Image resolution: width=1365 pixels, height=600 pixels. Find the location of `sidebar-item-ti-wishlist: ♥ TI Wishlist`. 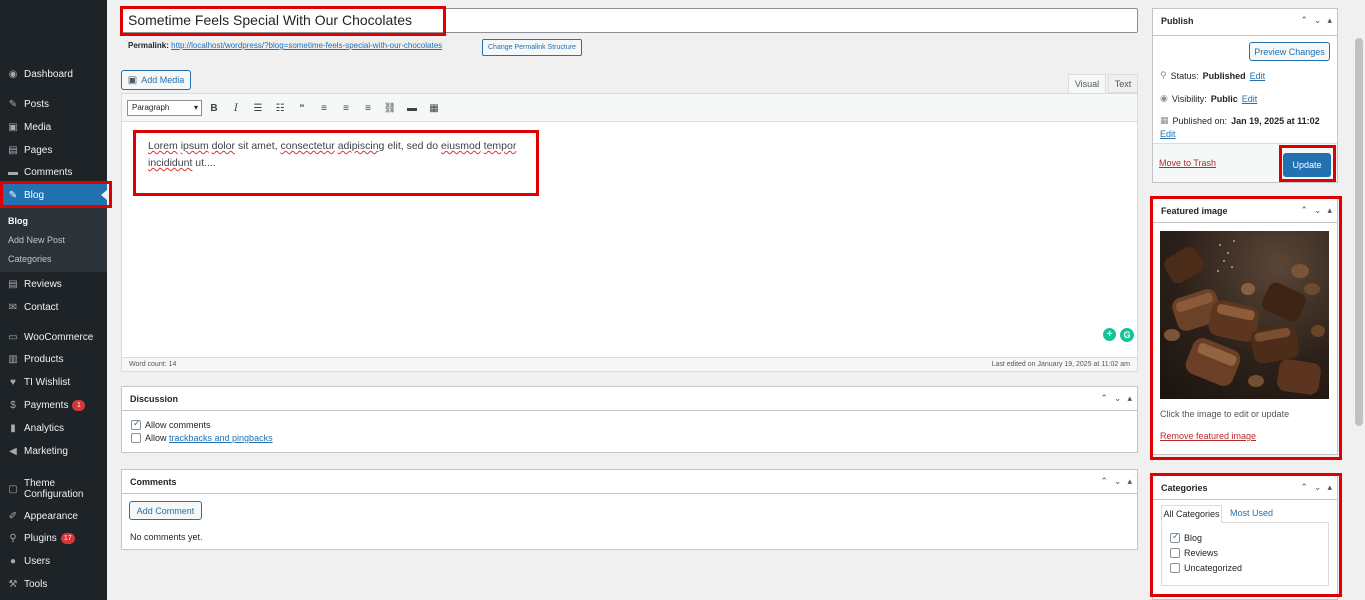

sidebar-item-ti-wishlist: ♥ TI Wishlist is located at coordinates (53, 382).